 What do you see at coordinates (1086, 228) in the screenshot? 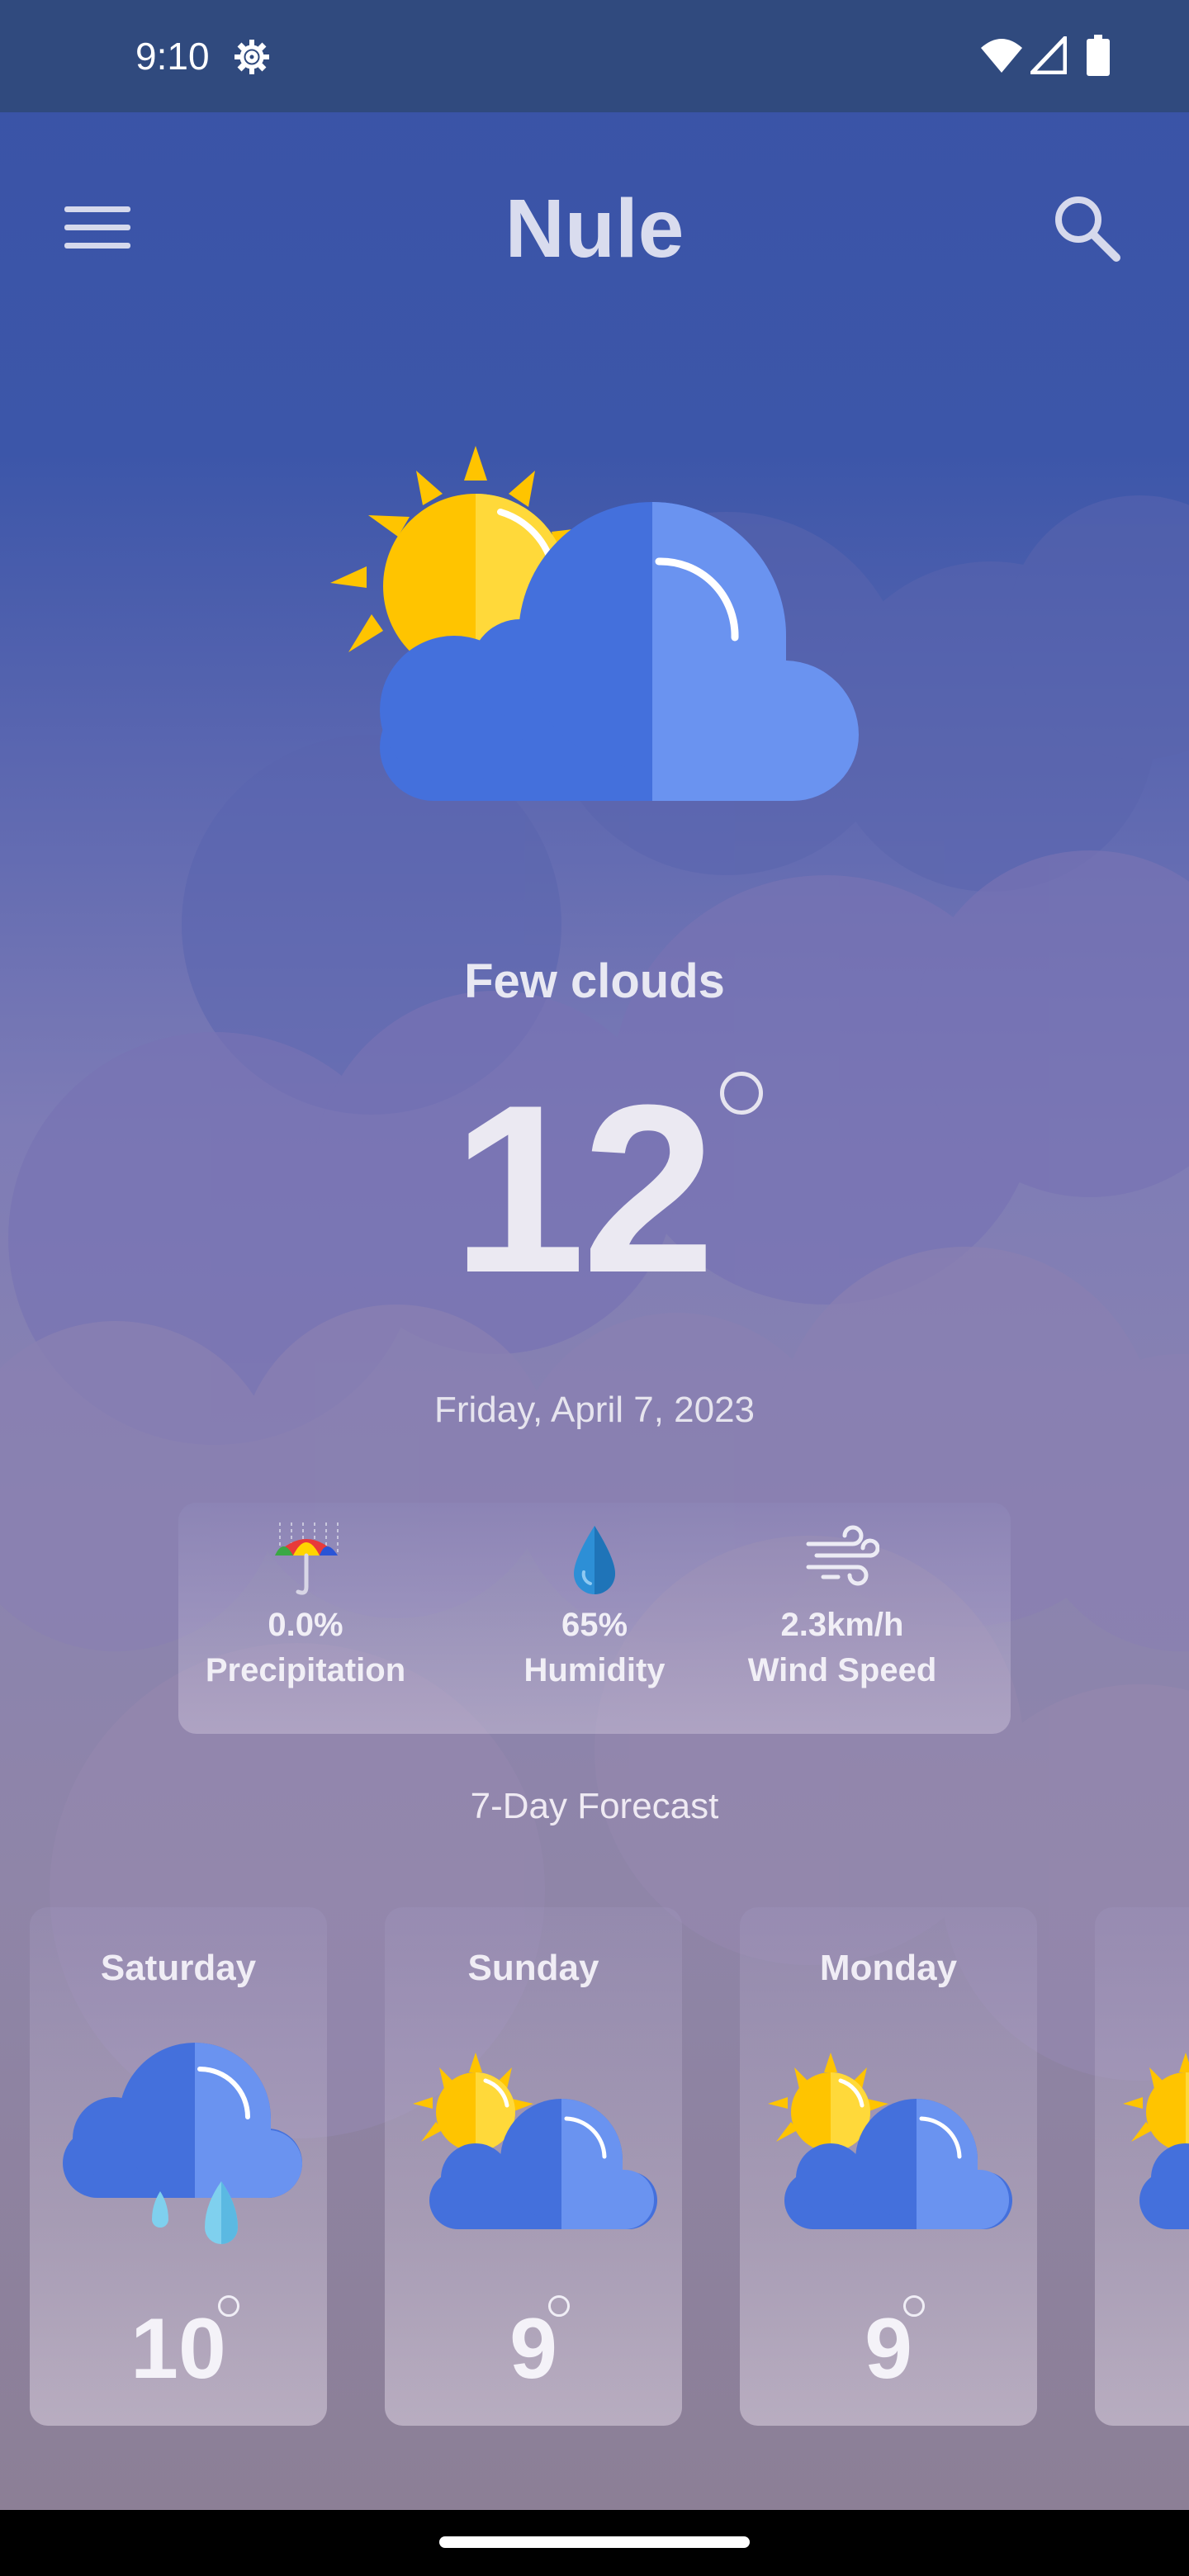
I see `search-button` at bounding box center [1086, 228].